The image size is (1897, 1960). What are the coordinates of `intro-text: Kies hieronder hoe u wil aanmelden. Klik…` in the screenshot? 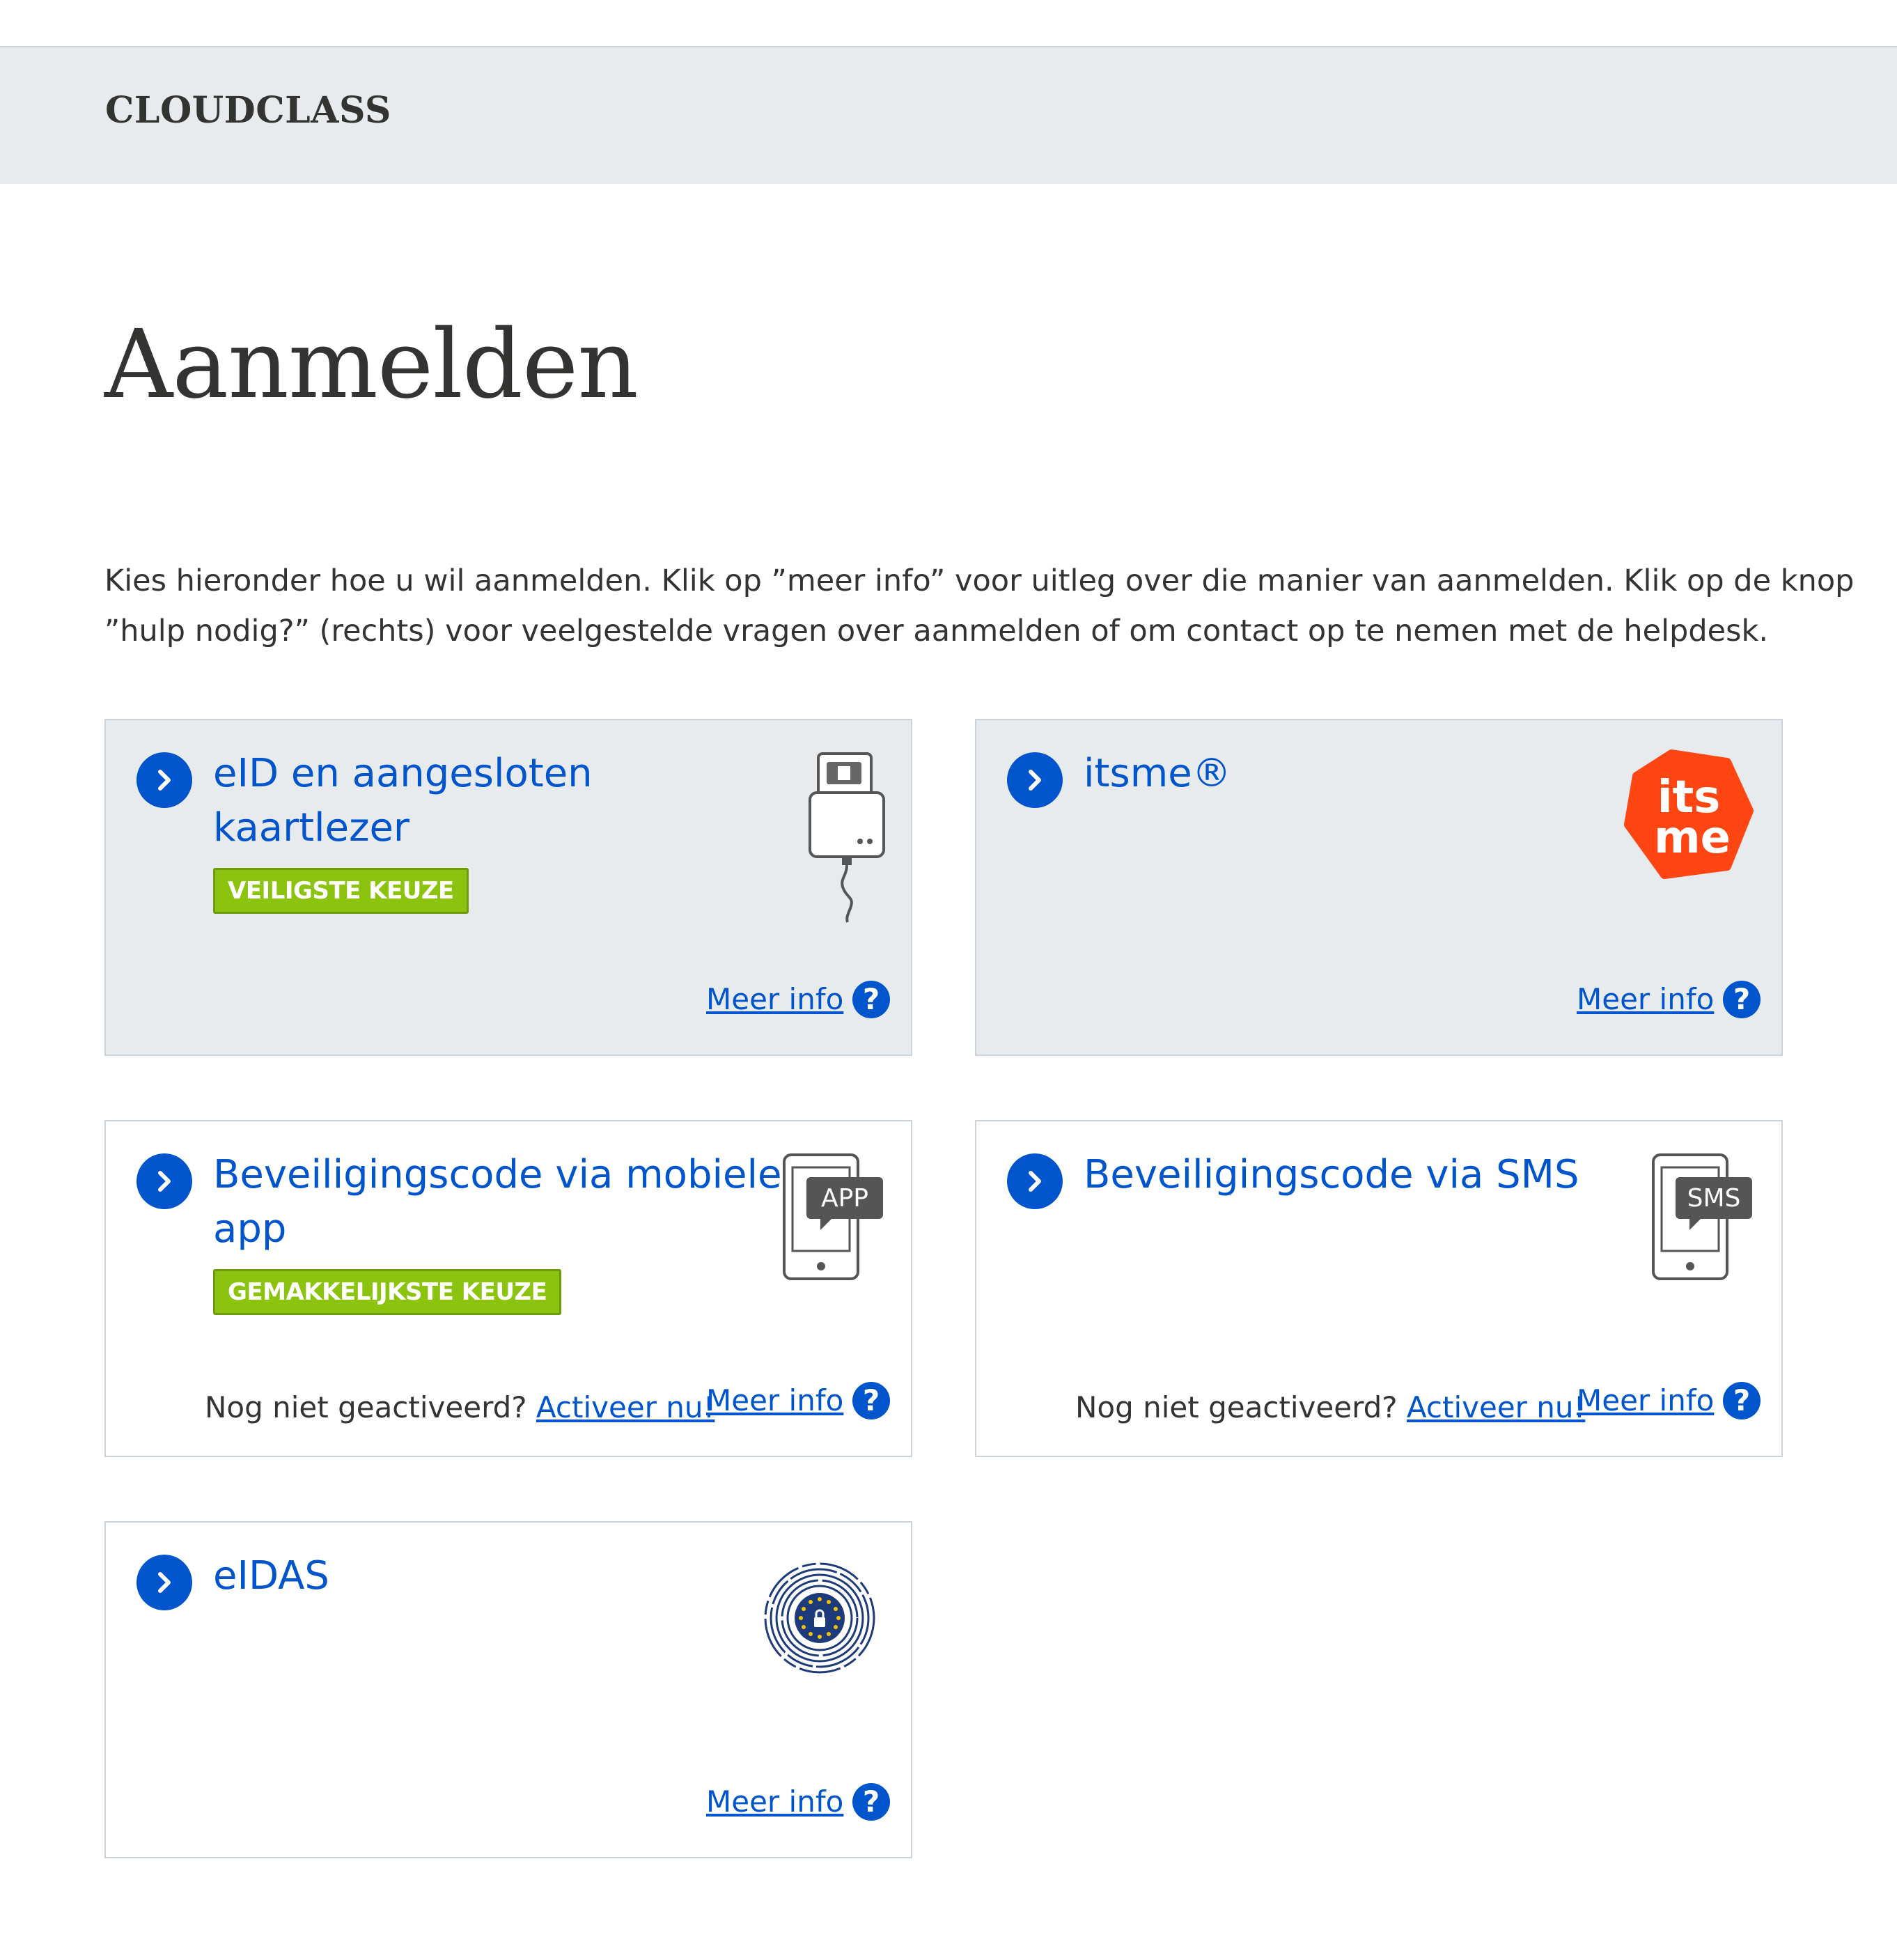 It's located at (979, 606).